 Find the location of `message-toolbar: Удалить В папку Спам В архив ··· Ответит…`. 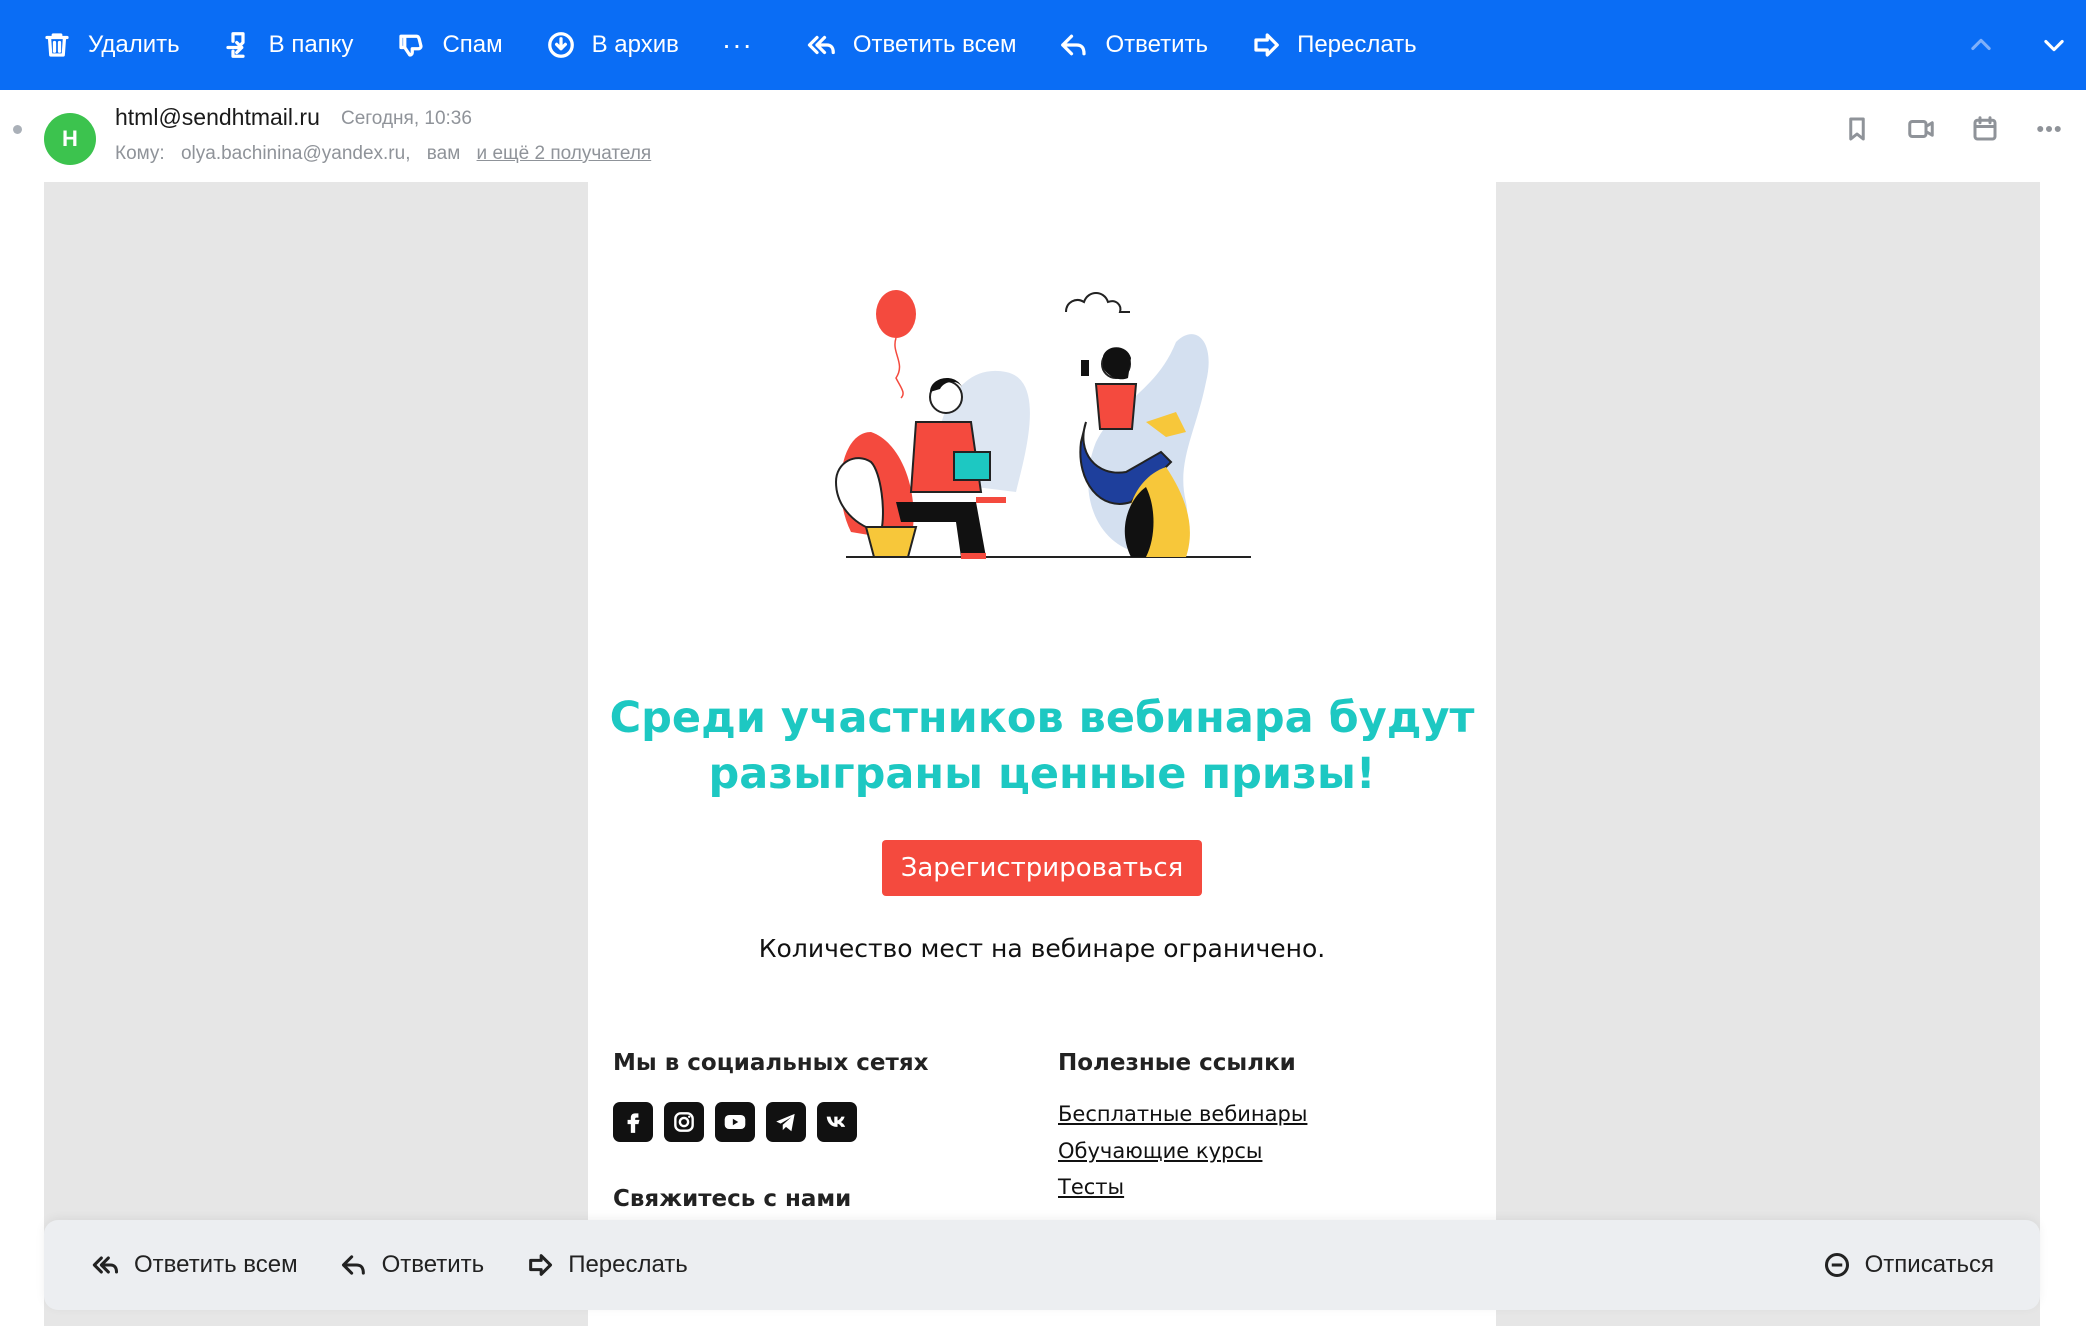

message-toolbar: Удалить В папку Спам В архив ··· Ответит… is located at coordinates (1043, 45).